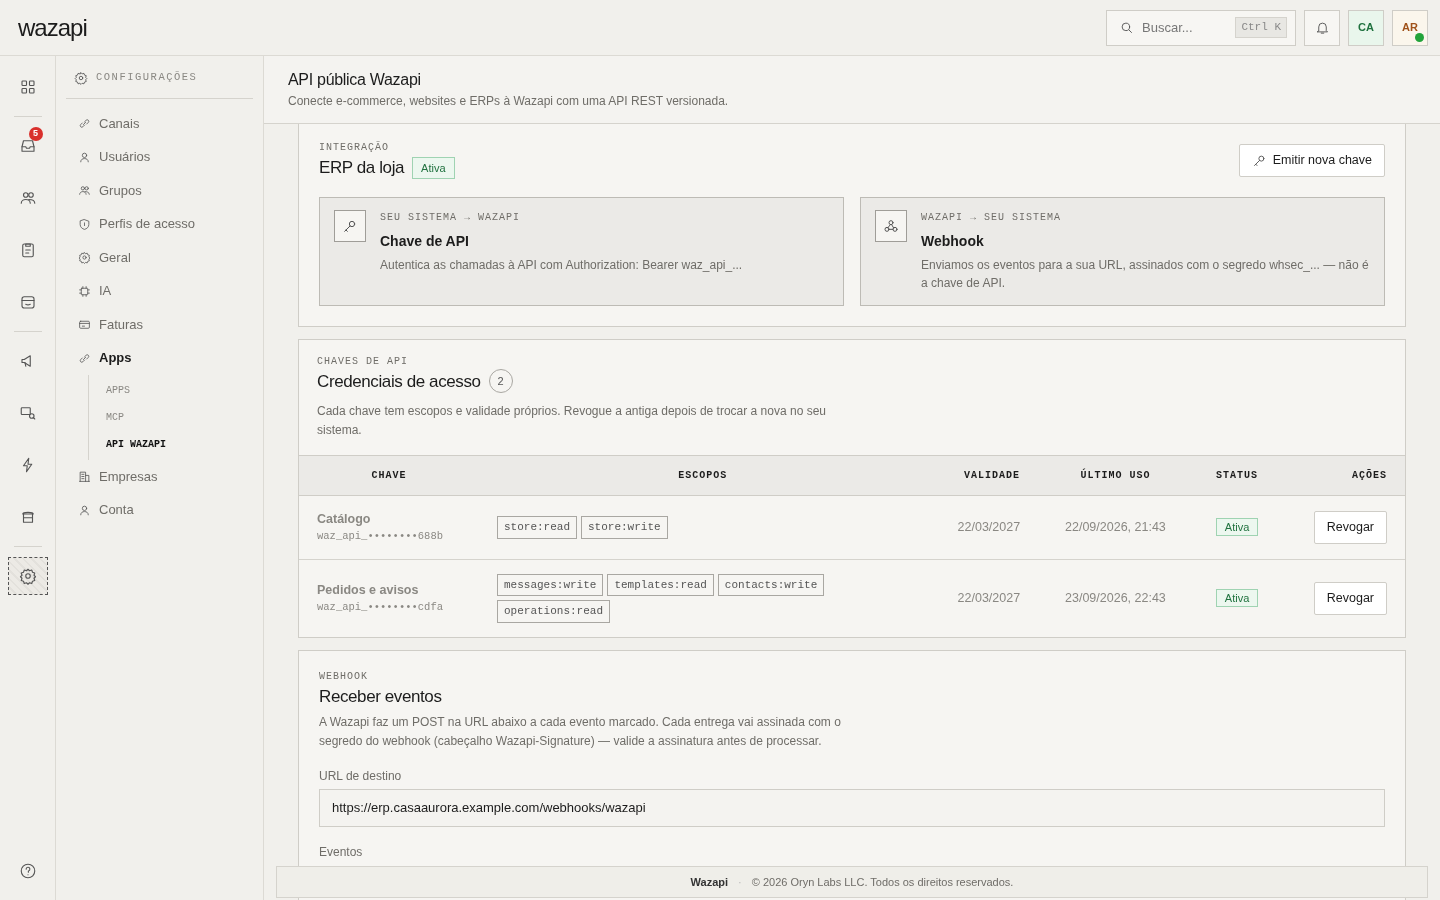  I want to click on section-label: INTEGRAÇÃO, so click(354, 147).